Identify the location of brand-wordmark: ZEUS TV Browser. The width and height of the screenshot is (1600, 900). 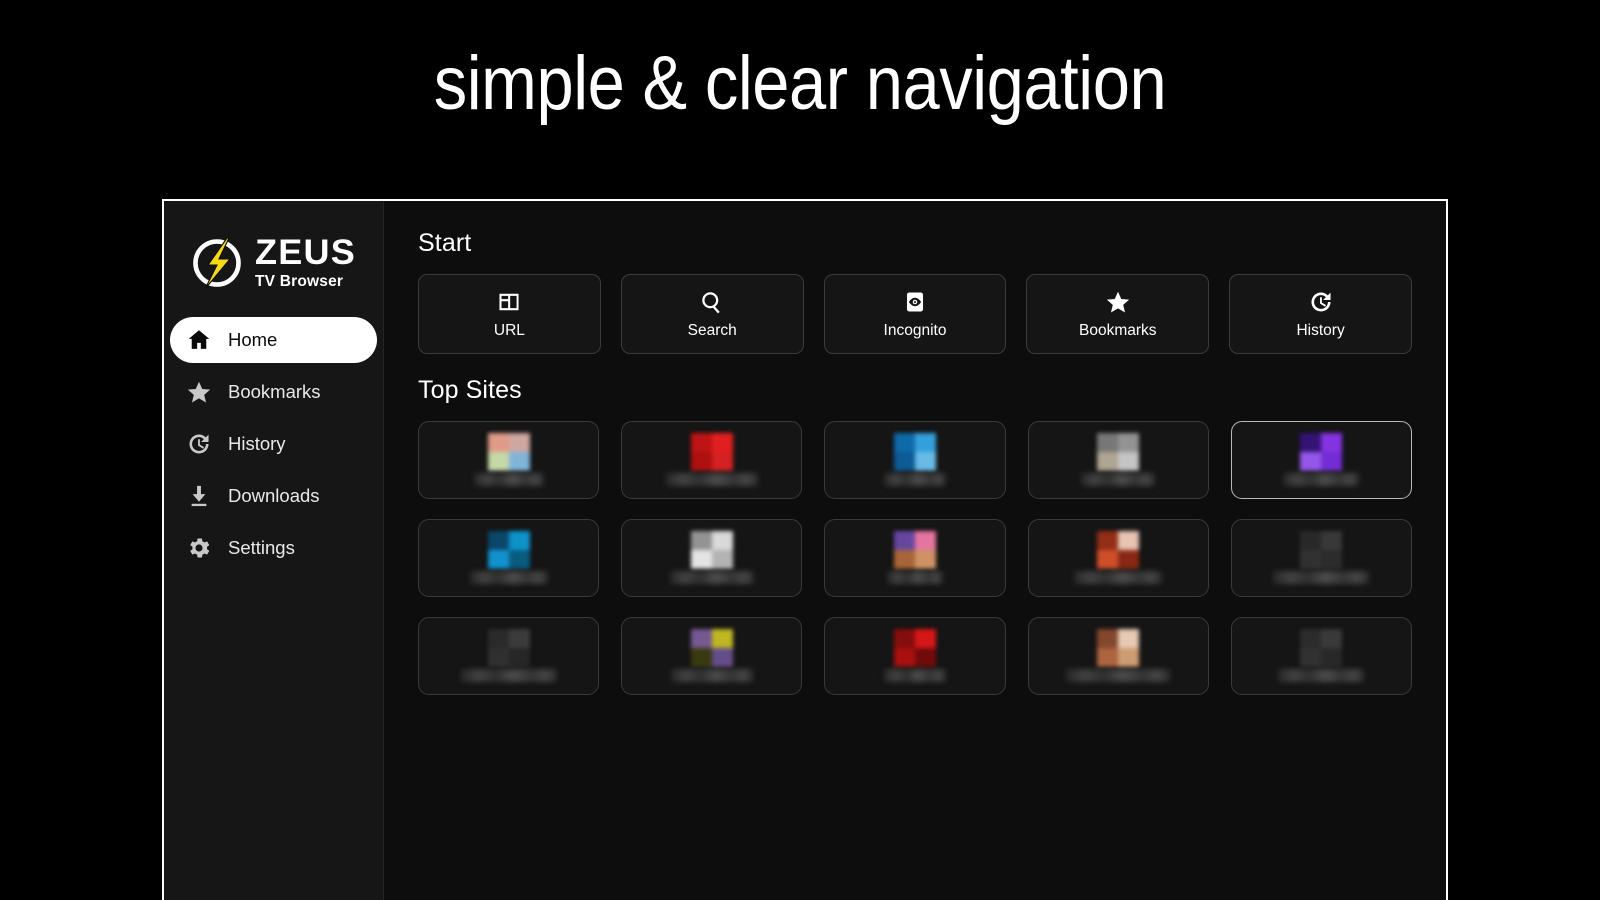
(306, 262).